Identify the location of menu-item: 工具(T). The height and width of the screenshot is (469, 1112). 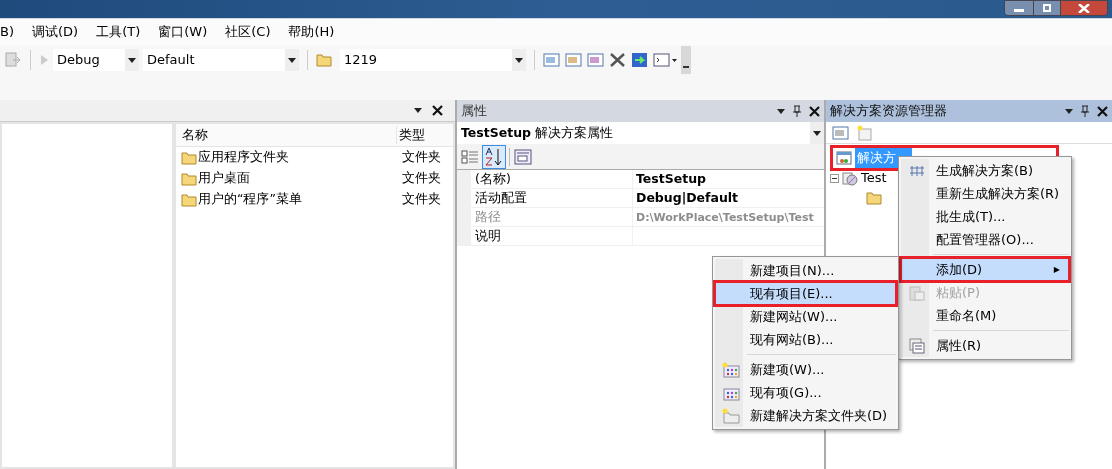
(123, 32).